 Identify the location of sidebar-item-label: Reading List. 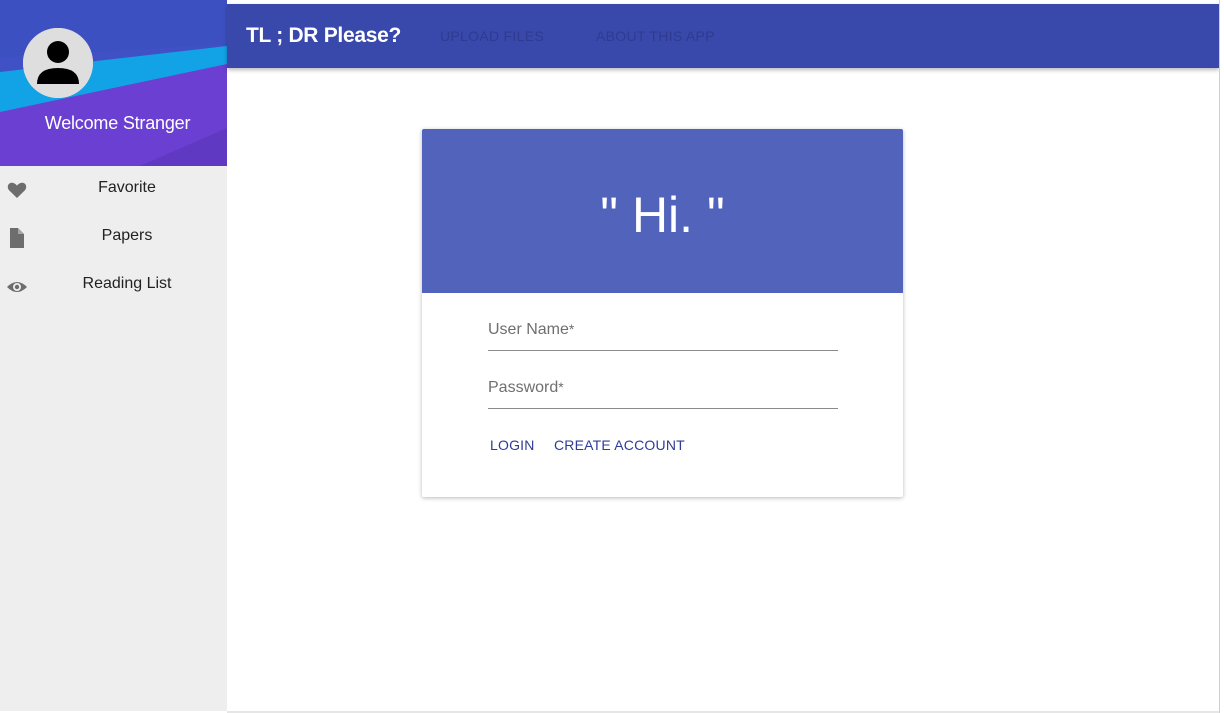
(127, 283).